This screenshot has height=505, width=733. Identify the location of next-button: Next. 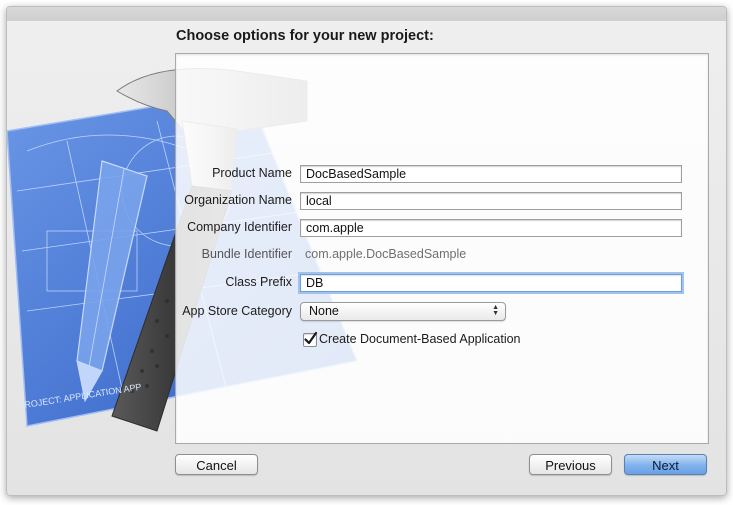
(665, 464).